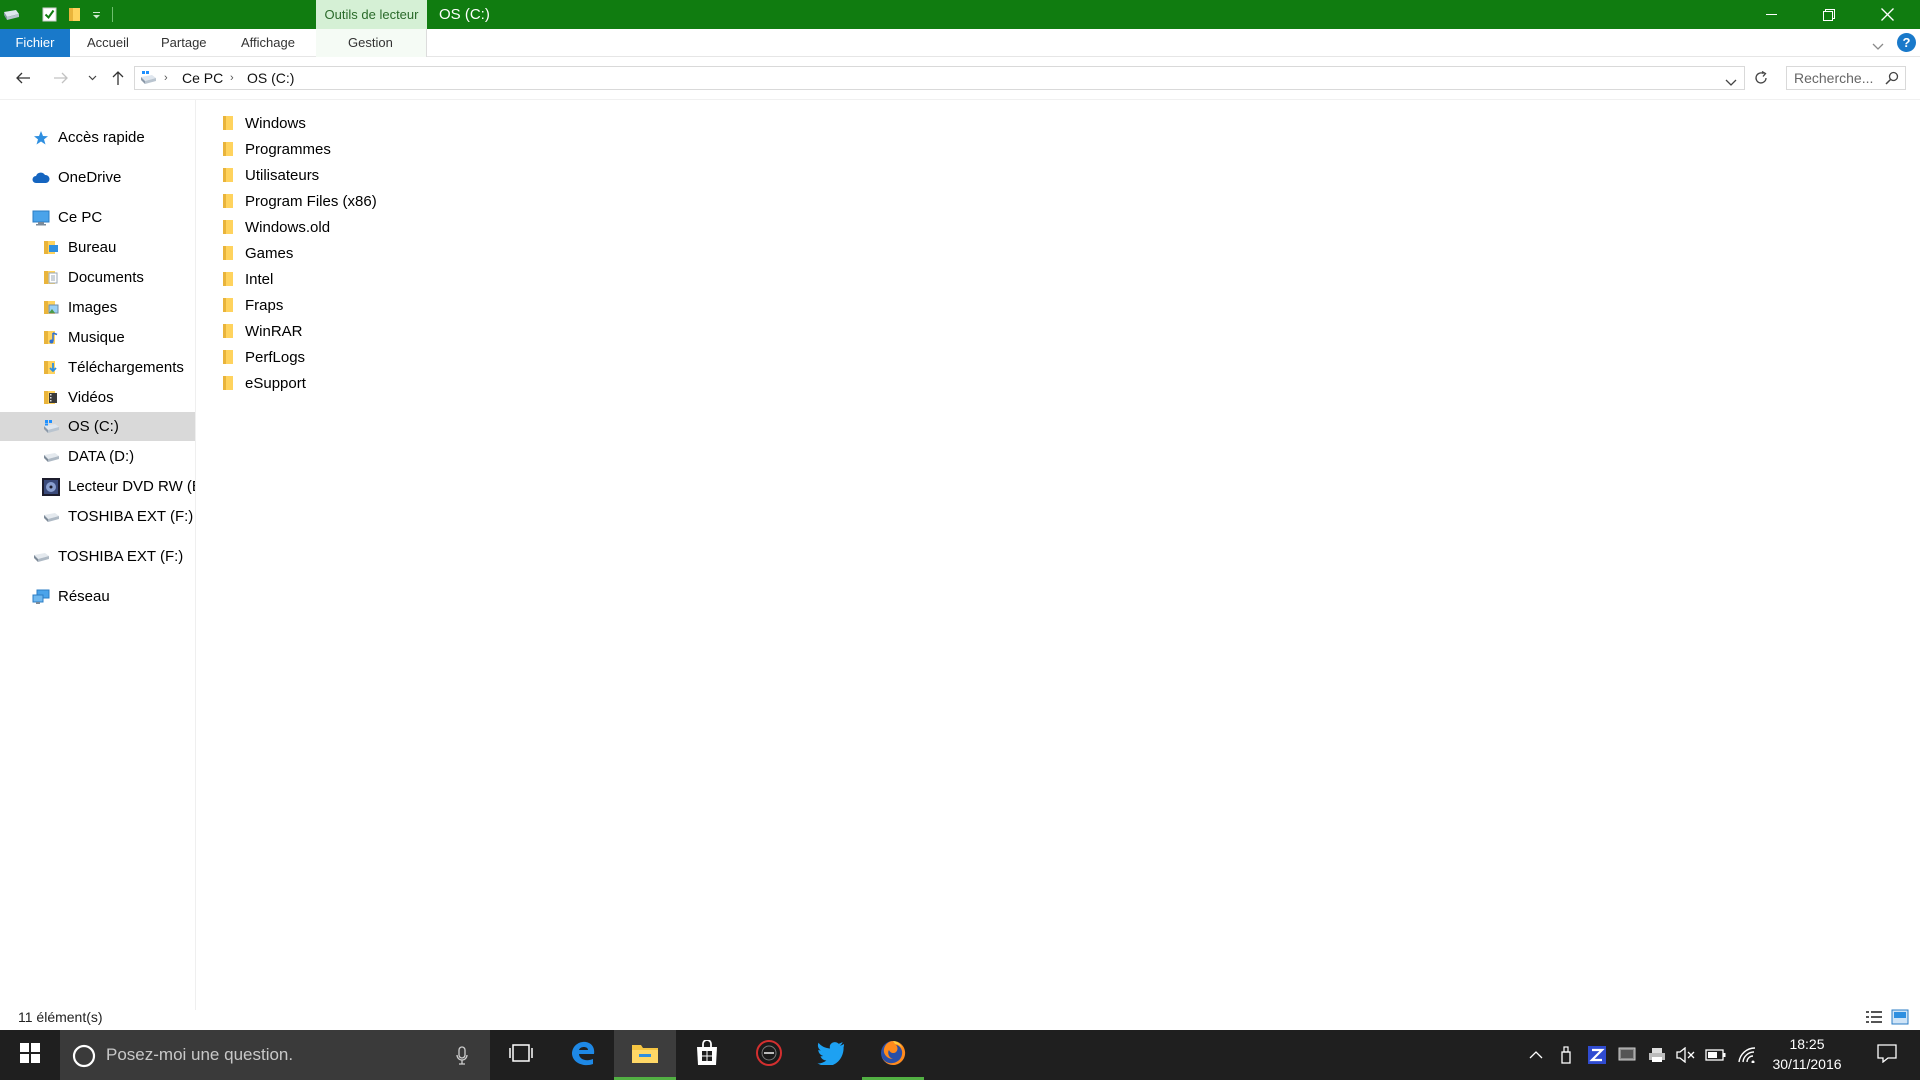 This screenshot has height=1080, width=1920. Describe the element at coordinates (707, 1055) in the screenshot. I see `taskbar-store` at that location.